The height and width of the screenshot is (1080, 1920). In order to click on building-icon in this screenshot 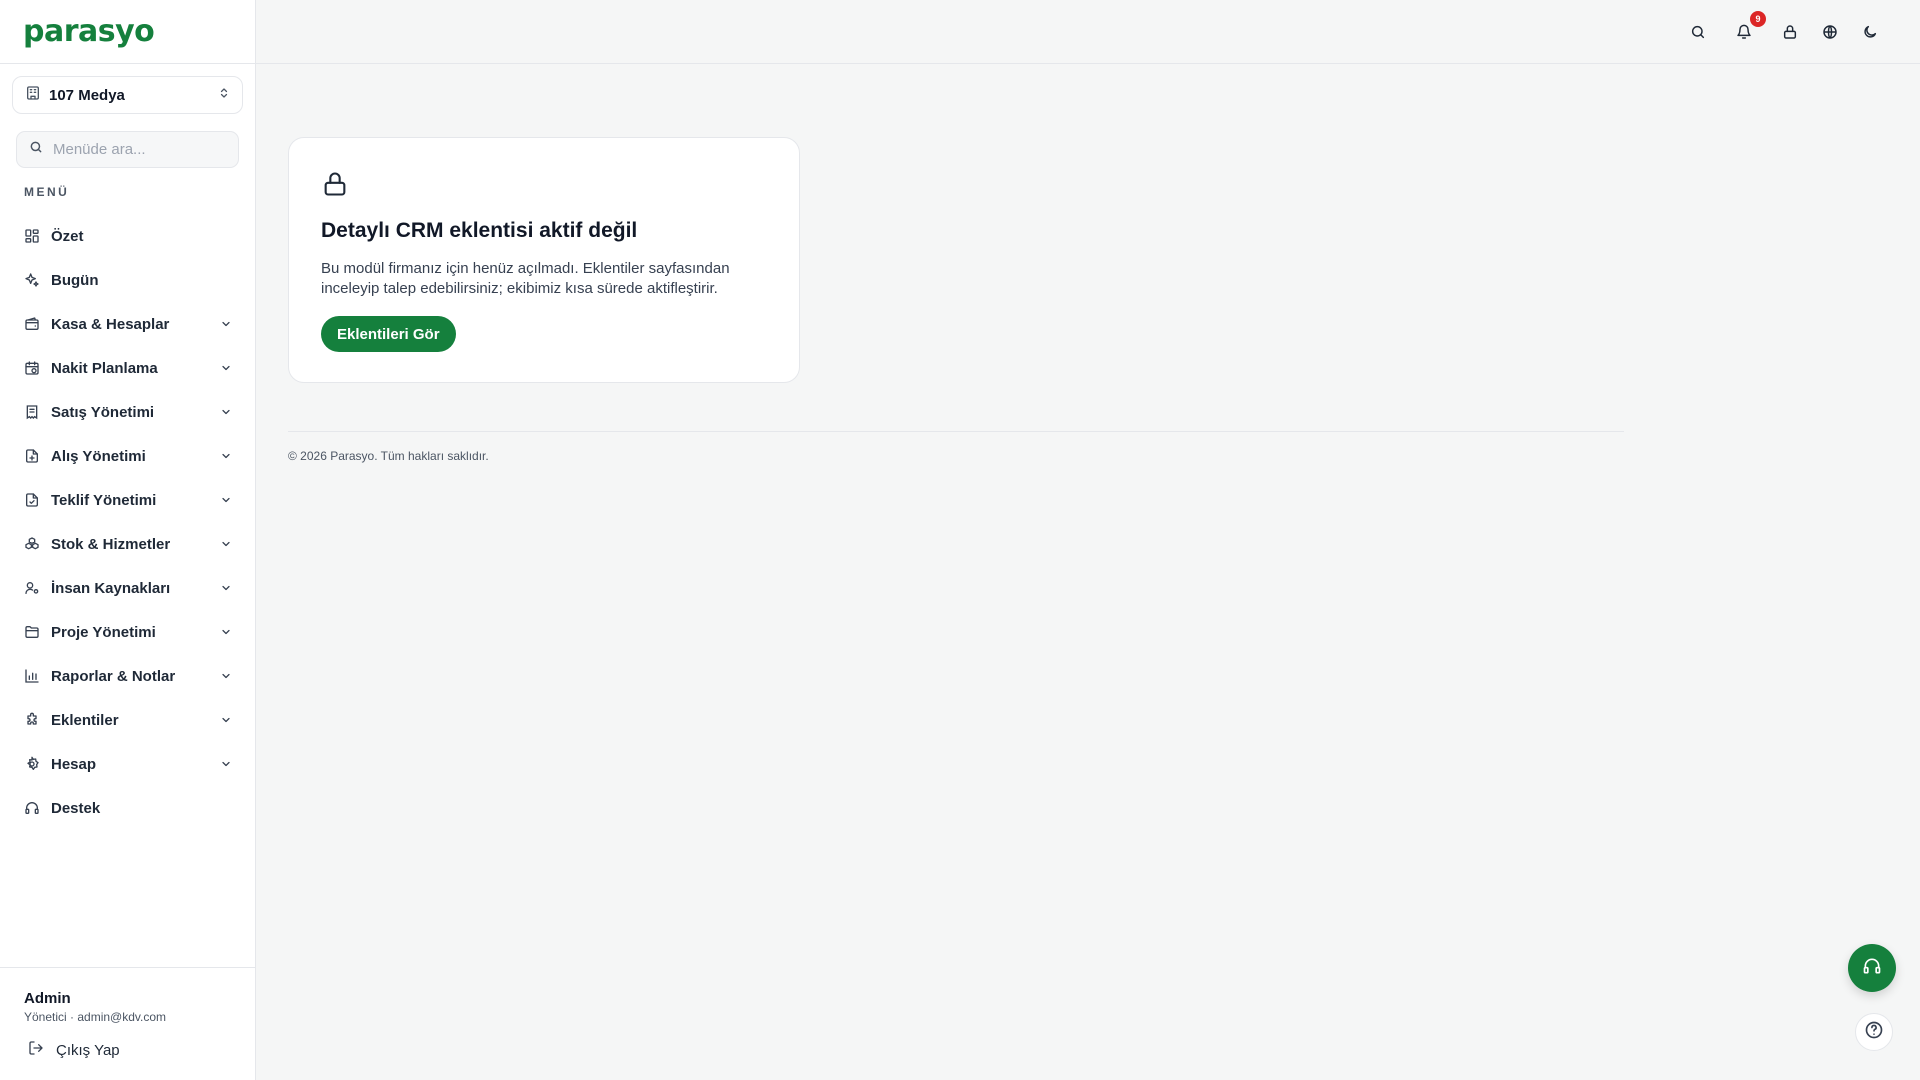, I will do `click(33, 95)`.